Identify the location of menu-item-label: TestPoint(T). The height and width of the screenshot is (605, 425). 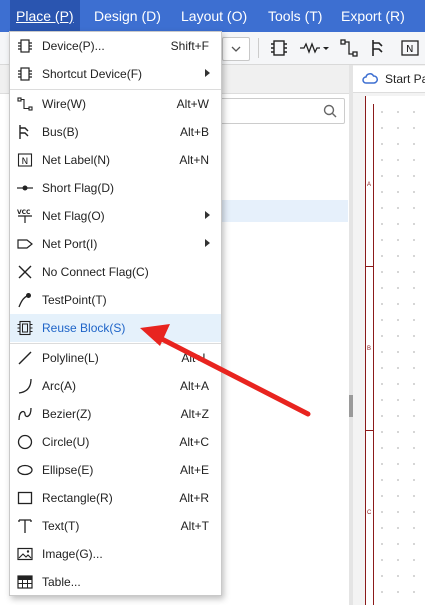
(74, 300).